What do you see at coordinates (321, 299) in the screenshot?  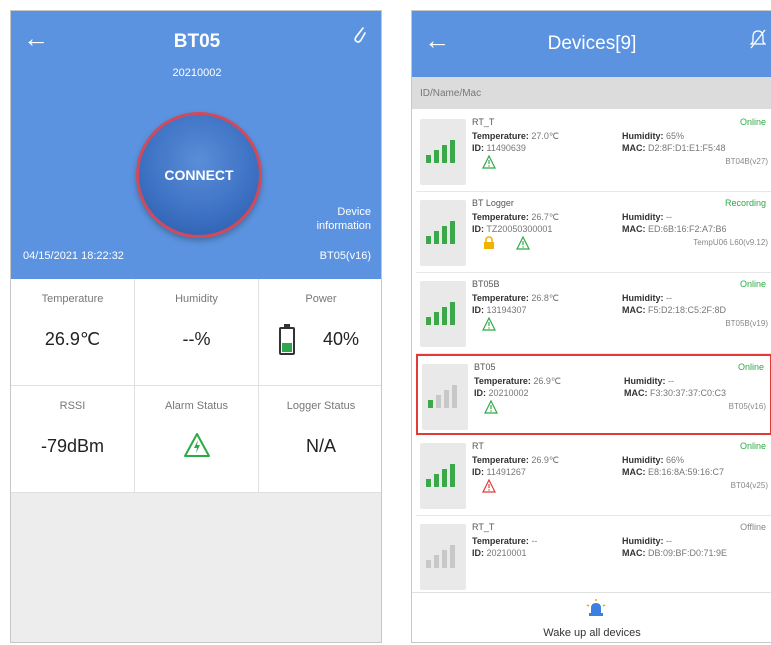 I see `metric-label: Power` at bounding box center [321, 299].